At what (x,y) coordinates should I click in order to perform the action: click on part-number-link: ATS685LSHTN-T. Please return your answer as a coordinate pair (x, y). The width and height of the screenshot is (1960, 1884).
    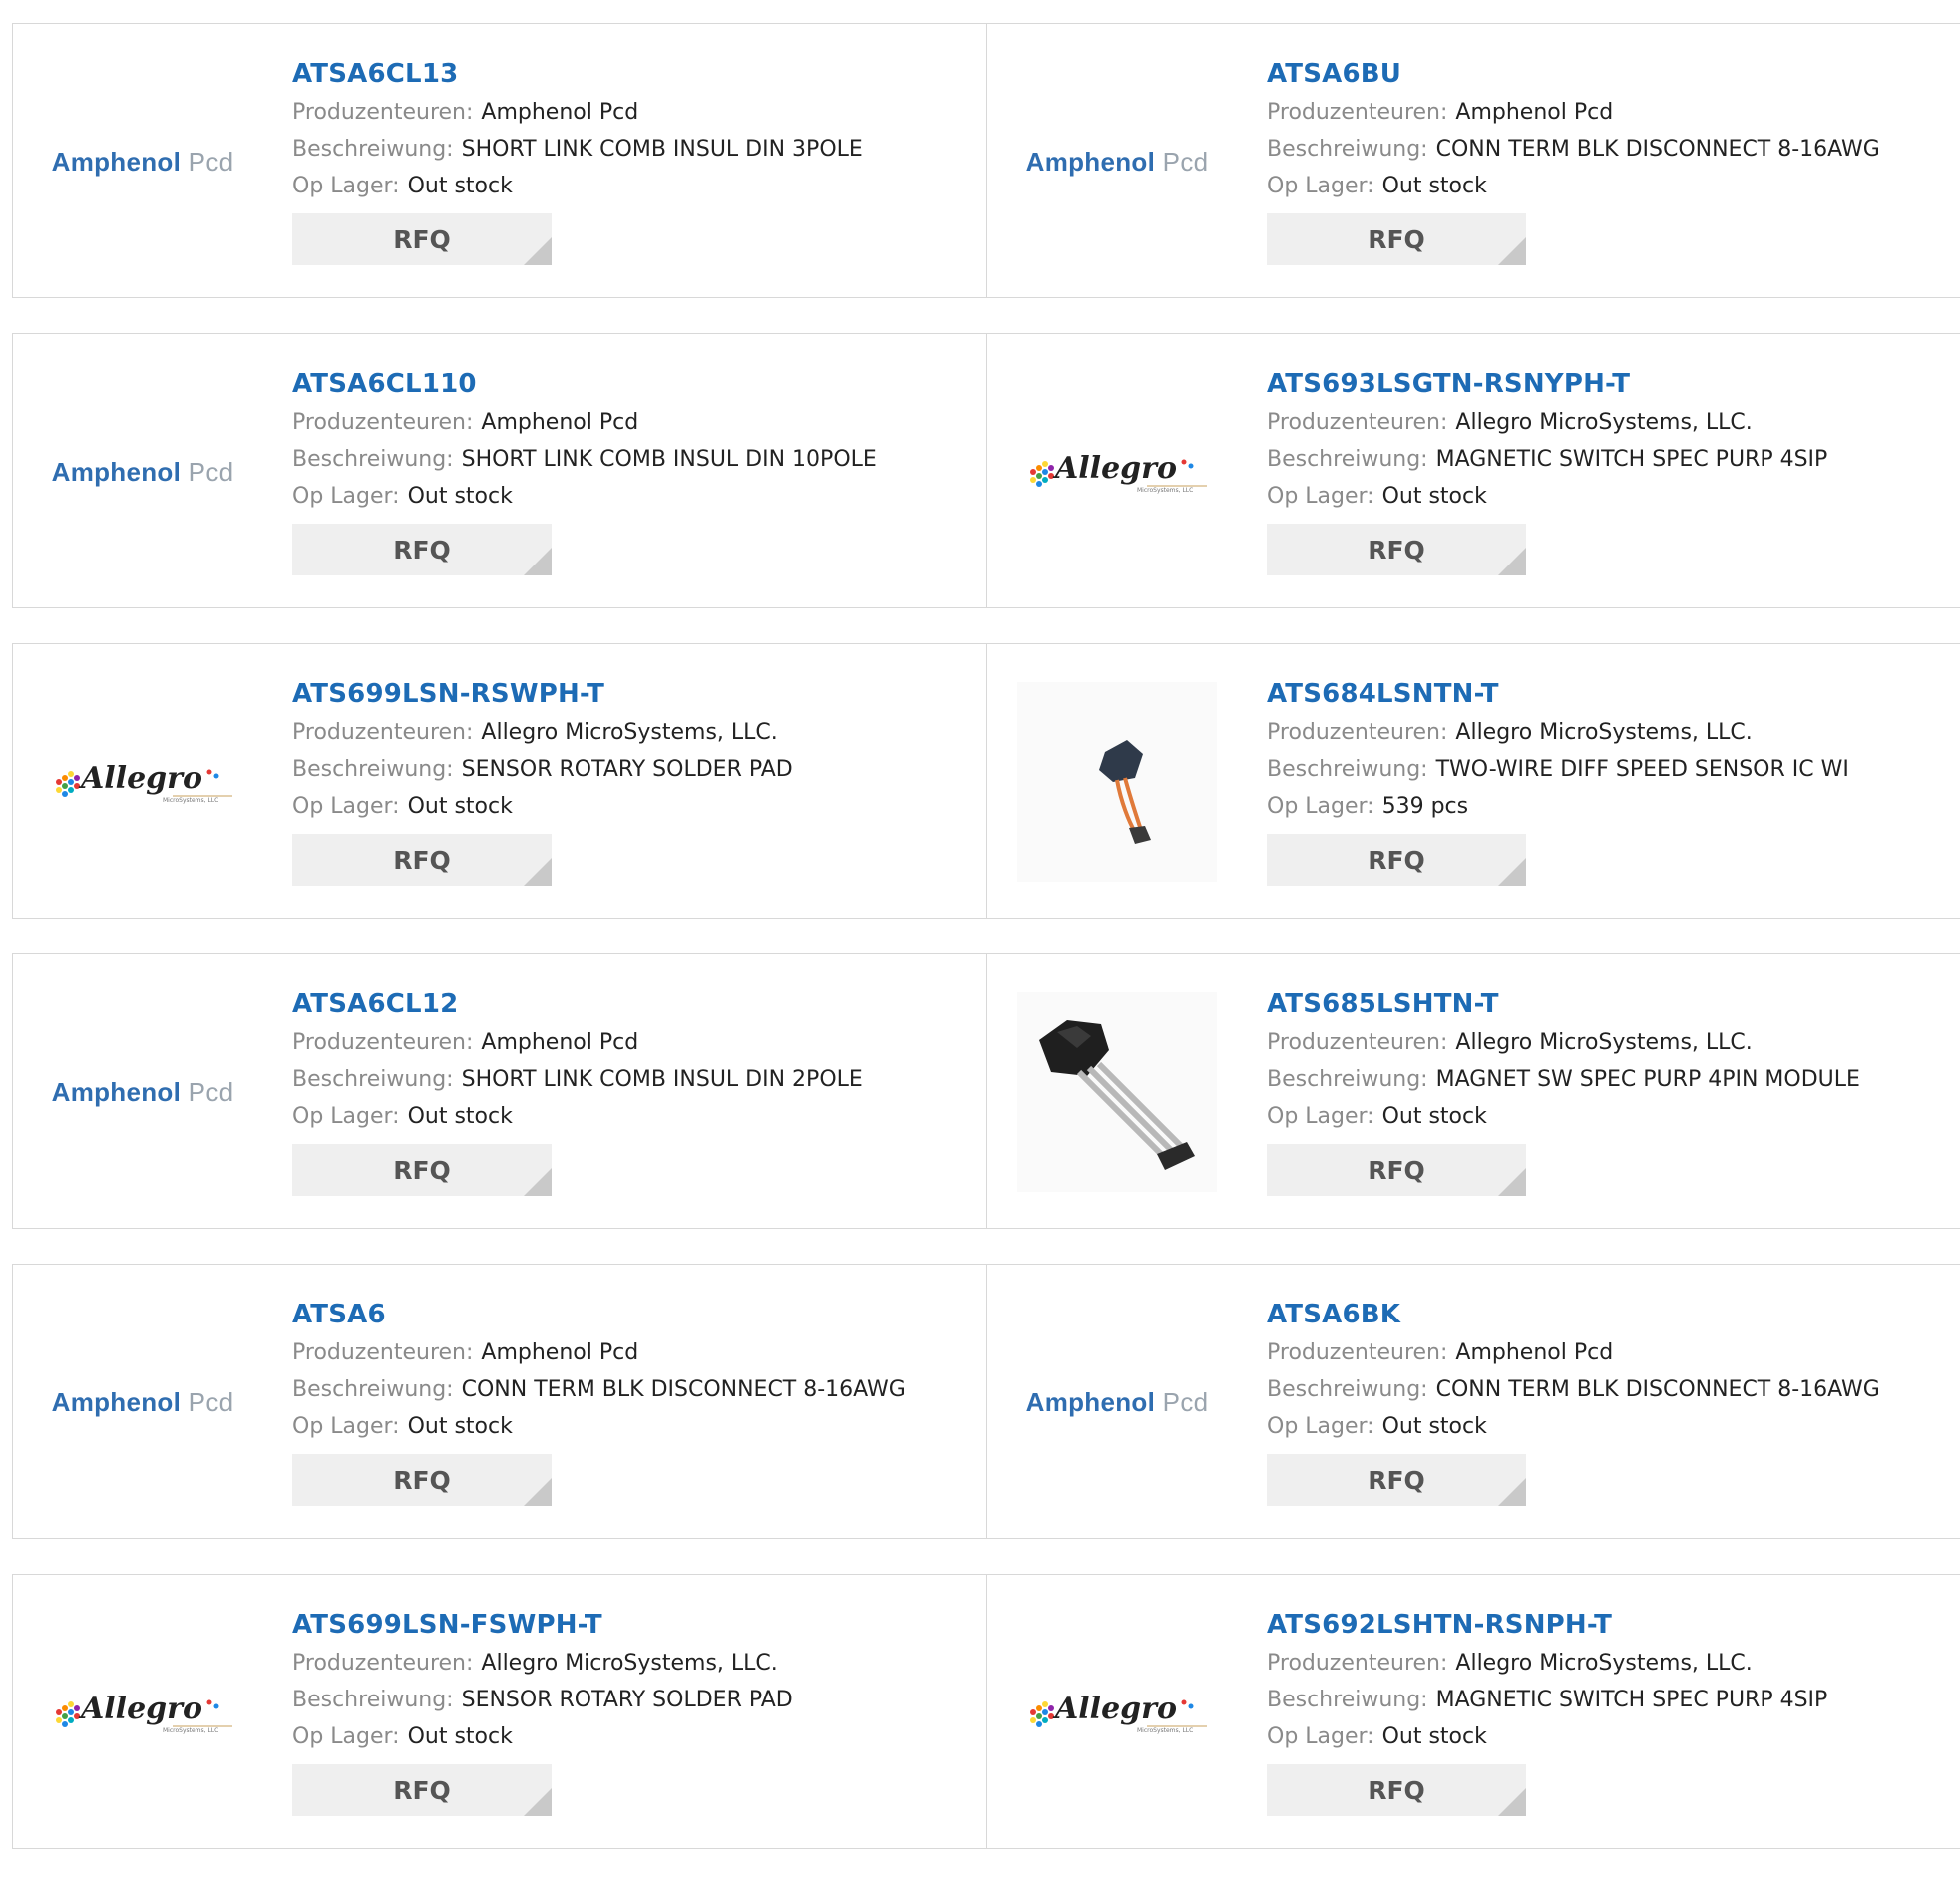
    Looking at the image, I should click on (1606, 1004).